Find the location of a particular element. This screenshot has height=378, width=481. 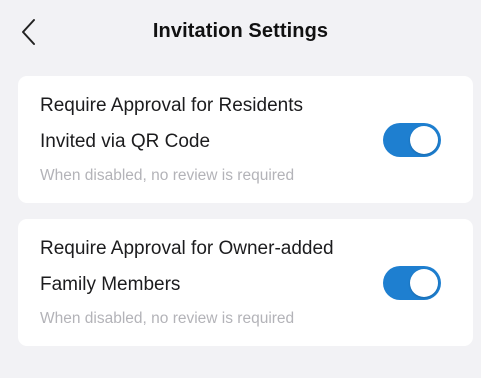

setting-title-line1: Require Approval for Owner-added is located at coordinates (187, 248).